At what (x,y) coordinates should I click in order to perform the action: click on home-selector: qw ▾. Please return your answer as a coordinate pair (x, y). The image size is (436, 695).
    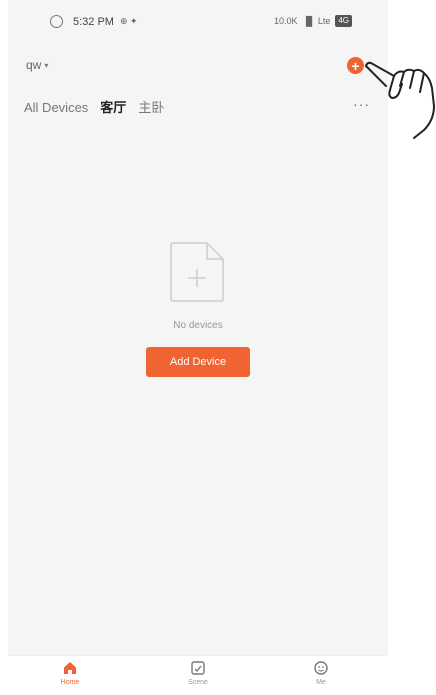
    Looking at the image, I should click on (37, 65).